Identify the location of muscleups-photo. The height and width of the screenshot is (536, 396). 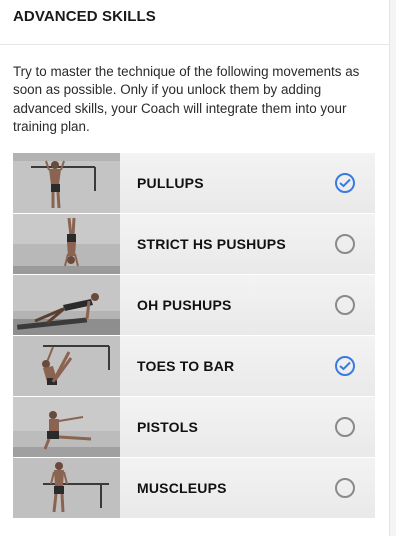
(66, 488).